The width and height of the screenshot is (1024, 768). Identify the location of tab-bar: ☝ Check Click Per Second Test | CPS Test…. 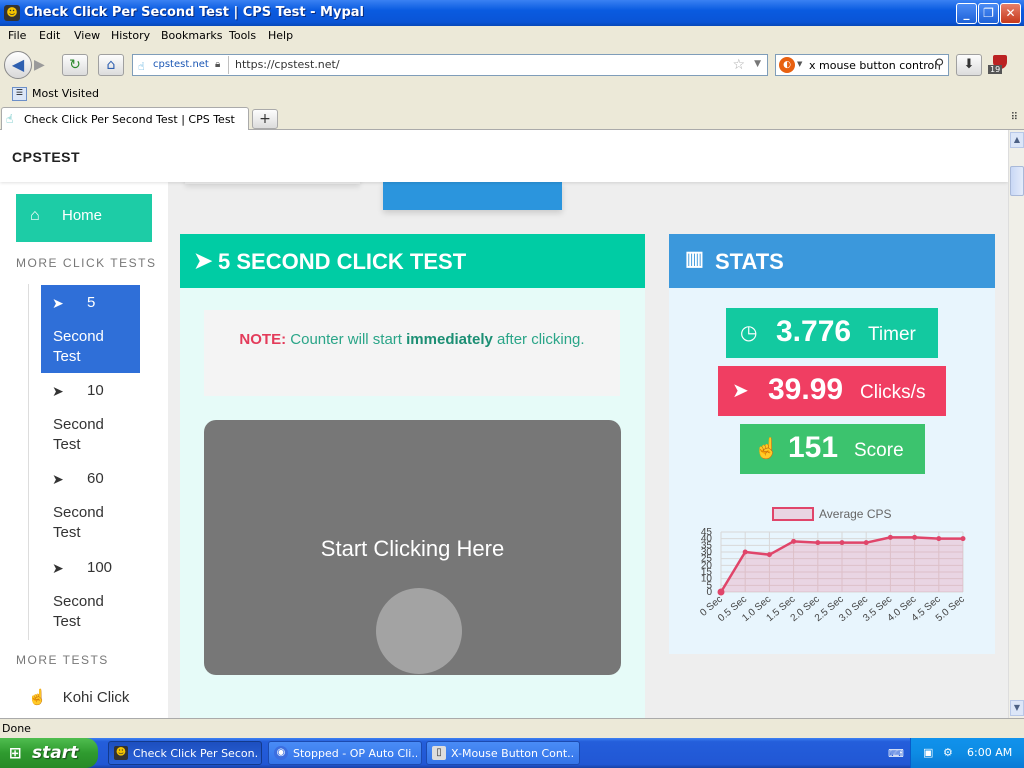
(512, 118).